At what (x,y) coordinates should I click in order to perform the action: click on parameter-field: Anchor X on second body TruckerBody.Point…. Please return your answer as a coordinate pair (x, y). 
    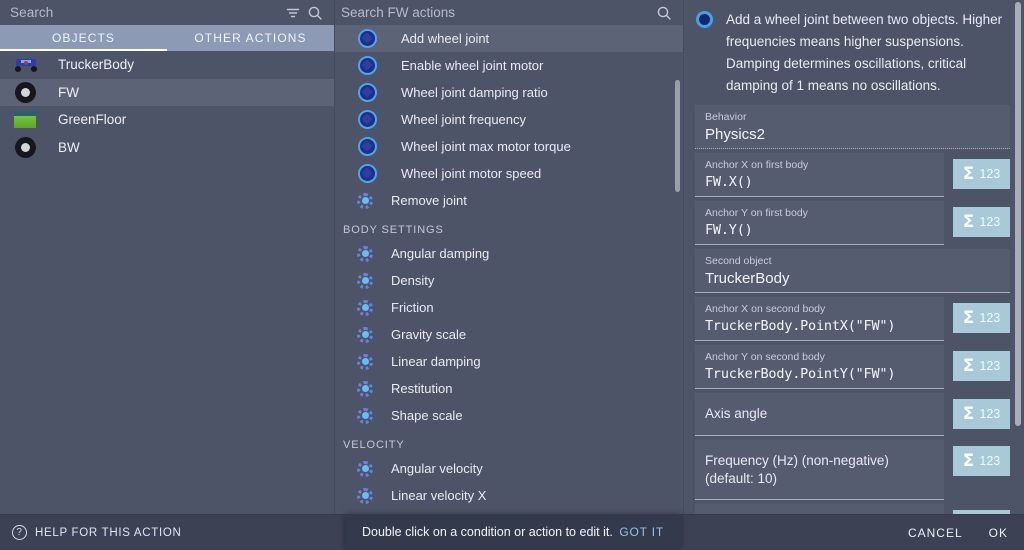
    Looking at the image, I should click on (819, 319).